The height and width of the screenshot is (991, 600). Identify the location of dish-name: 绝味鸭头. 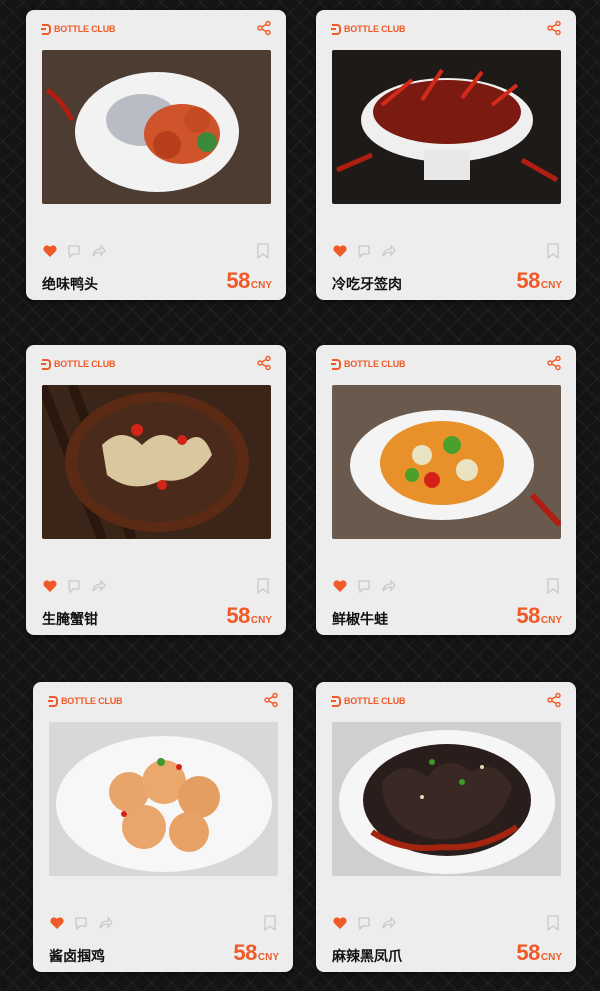
(70, 285).